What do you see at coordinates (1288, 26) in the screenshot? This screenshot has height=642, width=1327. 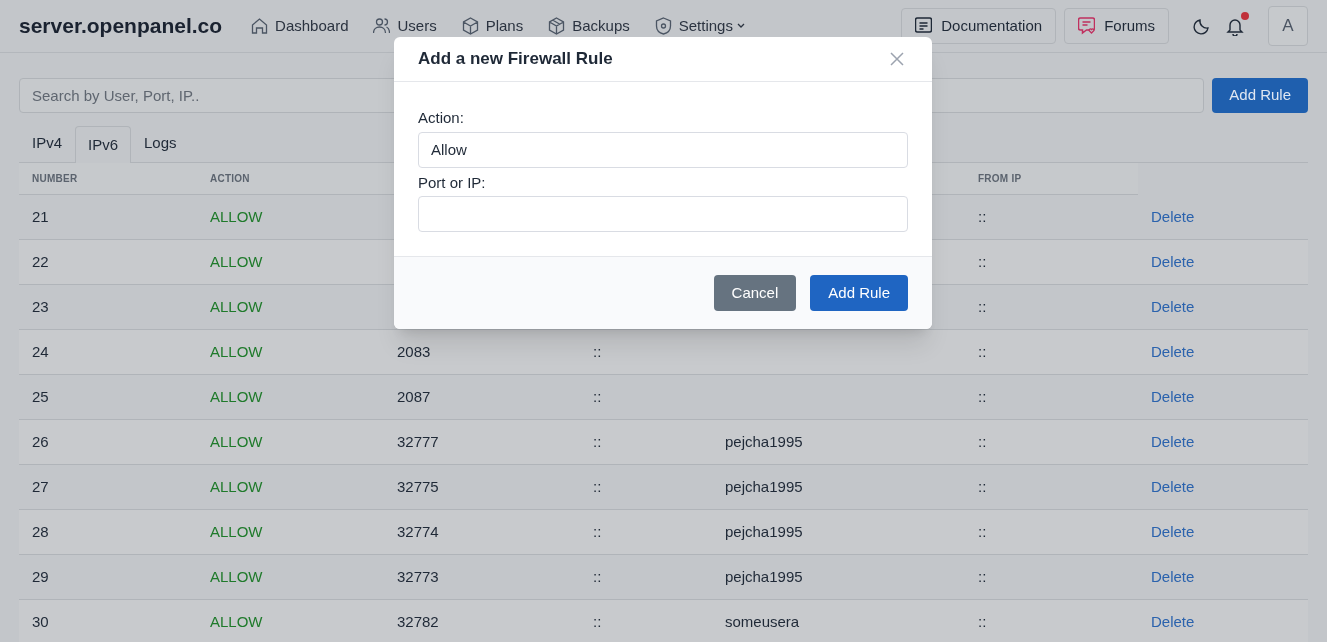 I see `avatar-button: A` at bounding box center [1288, 26].